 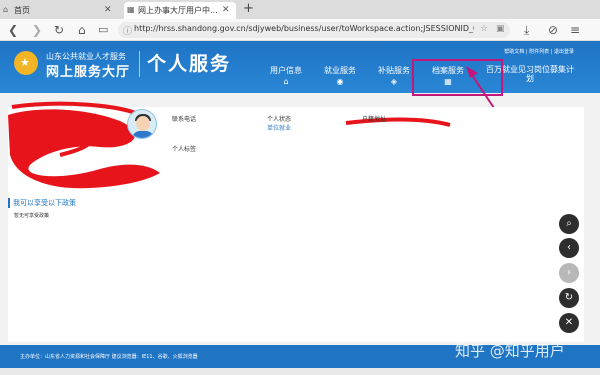 What do you see at coordinates (569, 248) in the screenshot?
I see `arrow-left-icon: ‹` at bounding box center [569, 248].